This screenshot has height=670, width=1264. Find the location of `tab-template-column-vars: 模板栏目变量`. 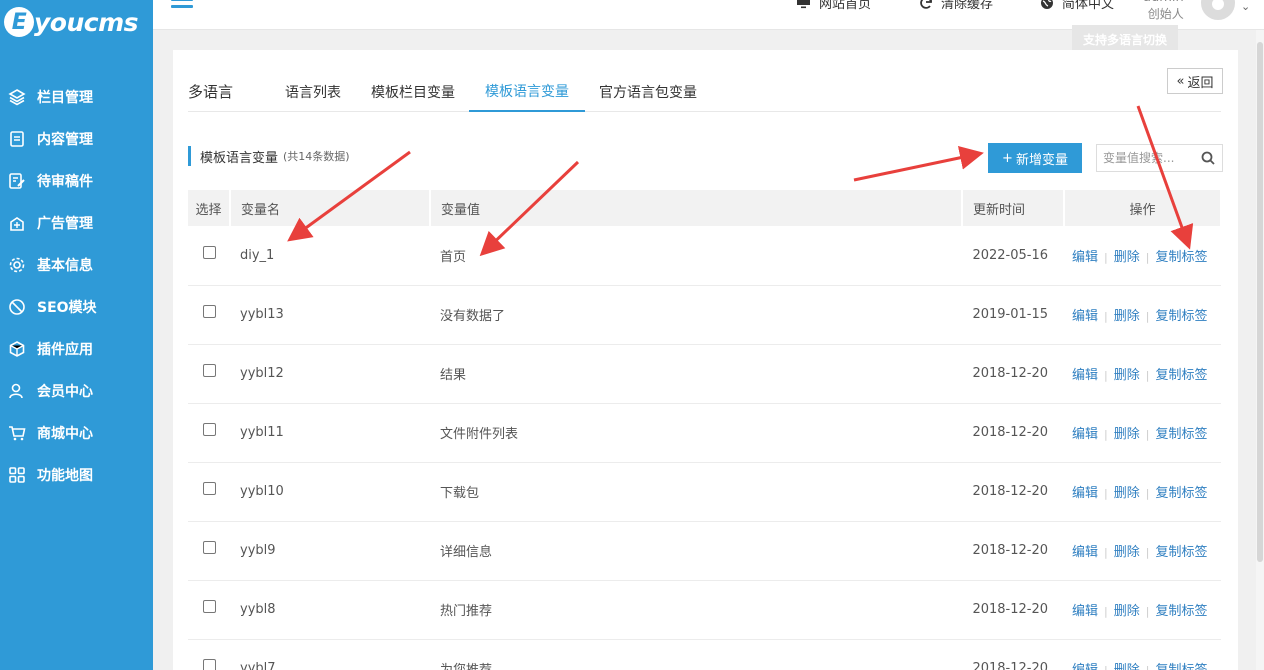

tab-template-column-vars: 模板栏目变量 is located at coordinates (413, 92).